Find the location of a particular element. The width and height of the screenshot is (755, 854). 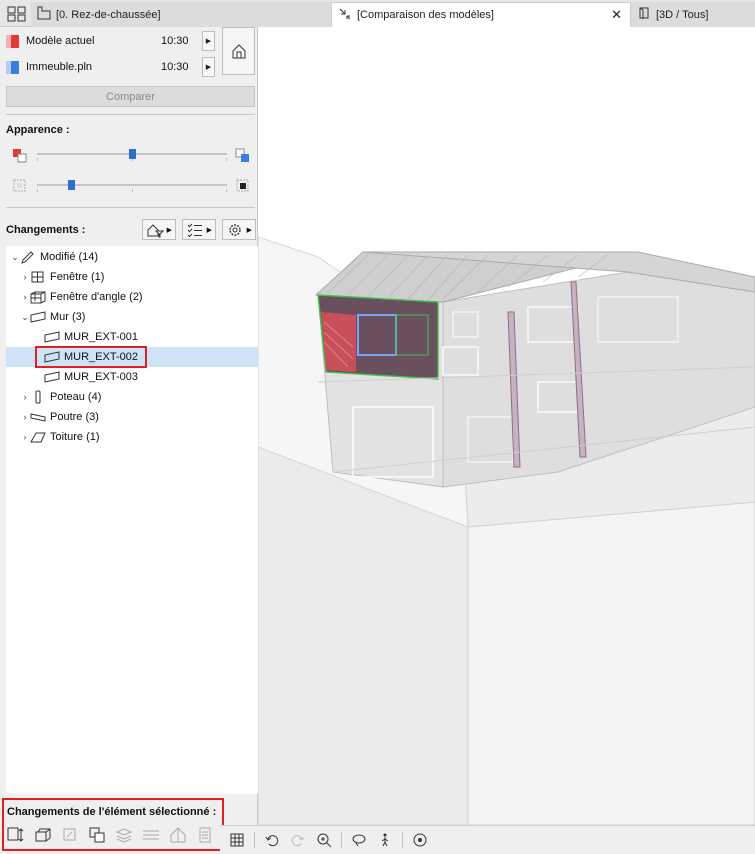

filter-button: ▶ is located at coordinates (159, 229).